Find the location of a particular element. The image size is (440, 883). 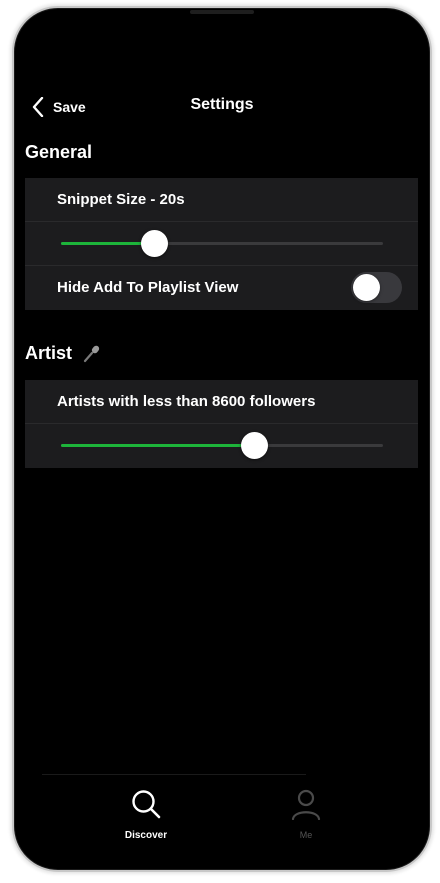

section-title-general: General is located at coordinates (58, 152).